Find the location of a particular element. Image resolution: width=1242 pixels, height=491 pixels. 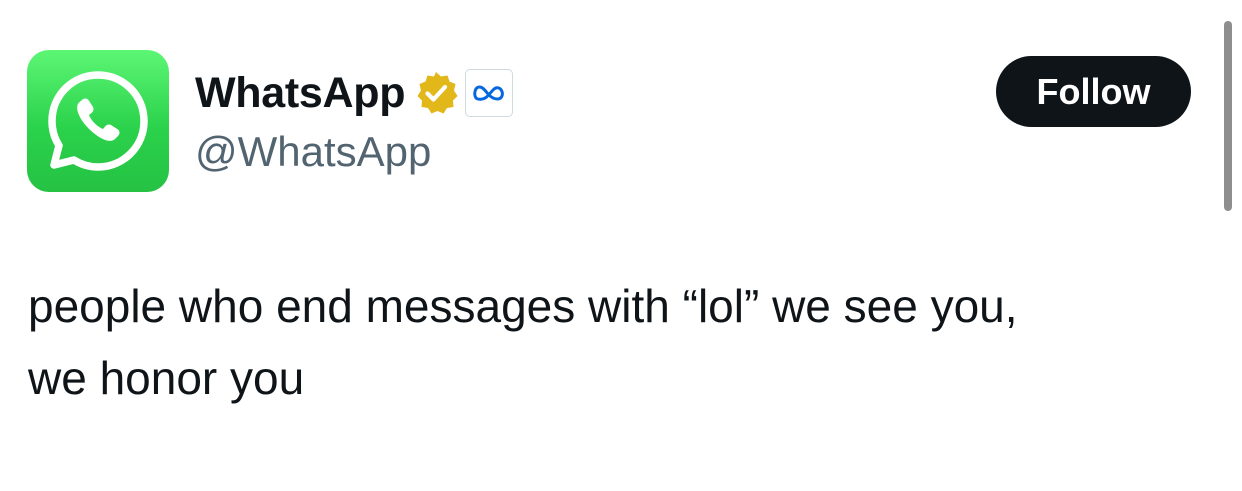

follow-button: Follow is located at coordinates (1093, 91).